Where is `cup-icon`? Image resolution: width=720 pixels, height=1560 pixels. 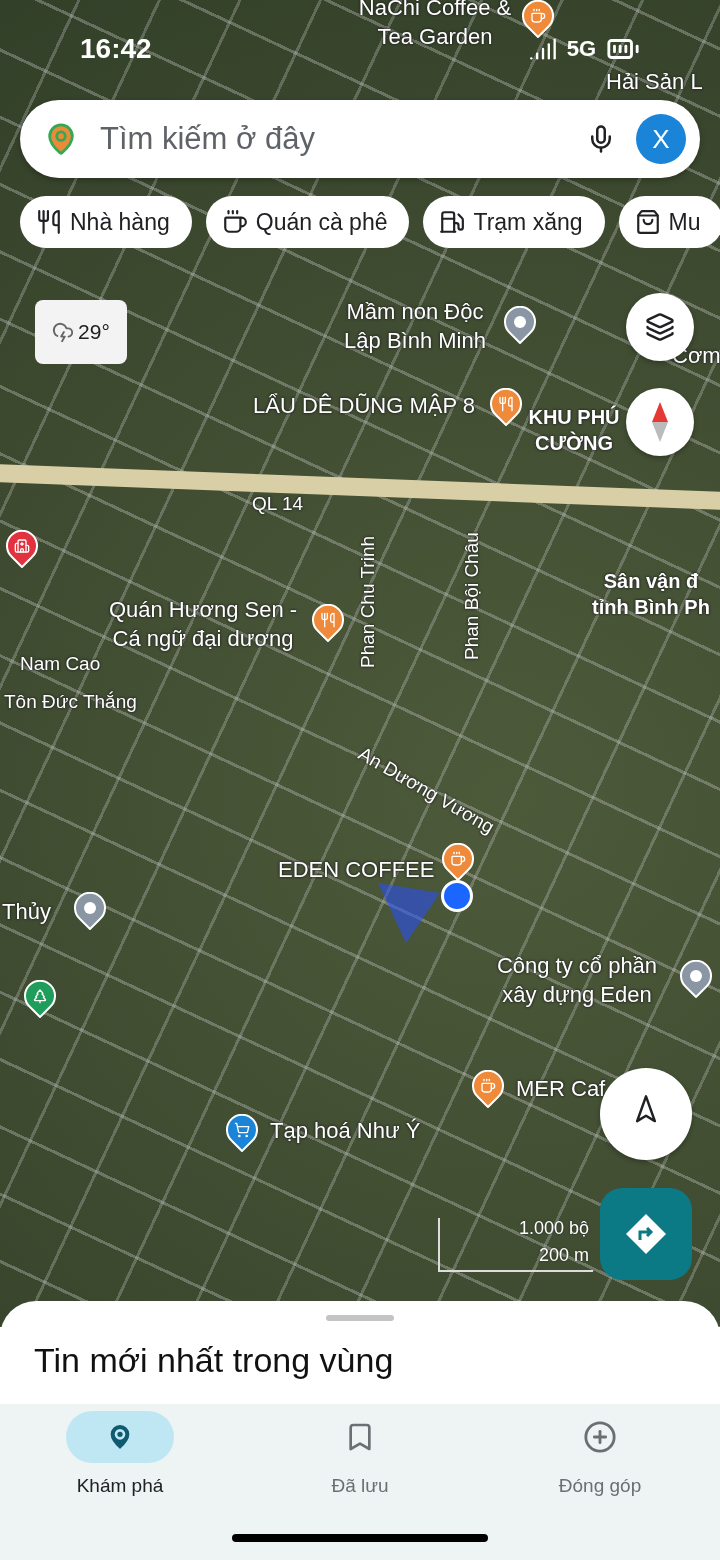
cup-icon is located at coordinates (234, 222).